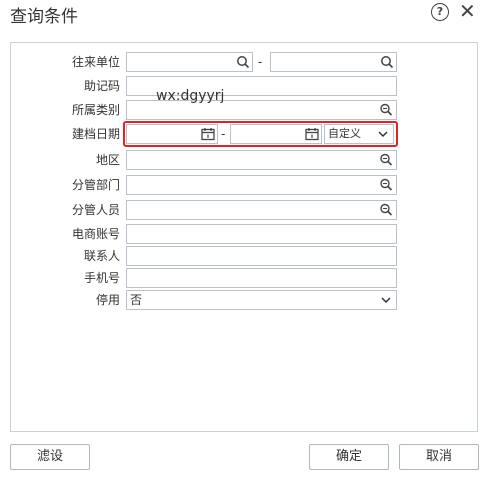 The width and height of the screenshot is (488, 478). Describe the element at coordinates (349, 457) in the screenshot. I see `ok-button: 确定` at that location.